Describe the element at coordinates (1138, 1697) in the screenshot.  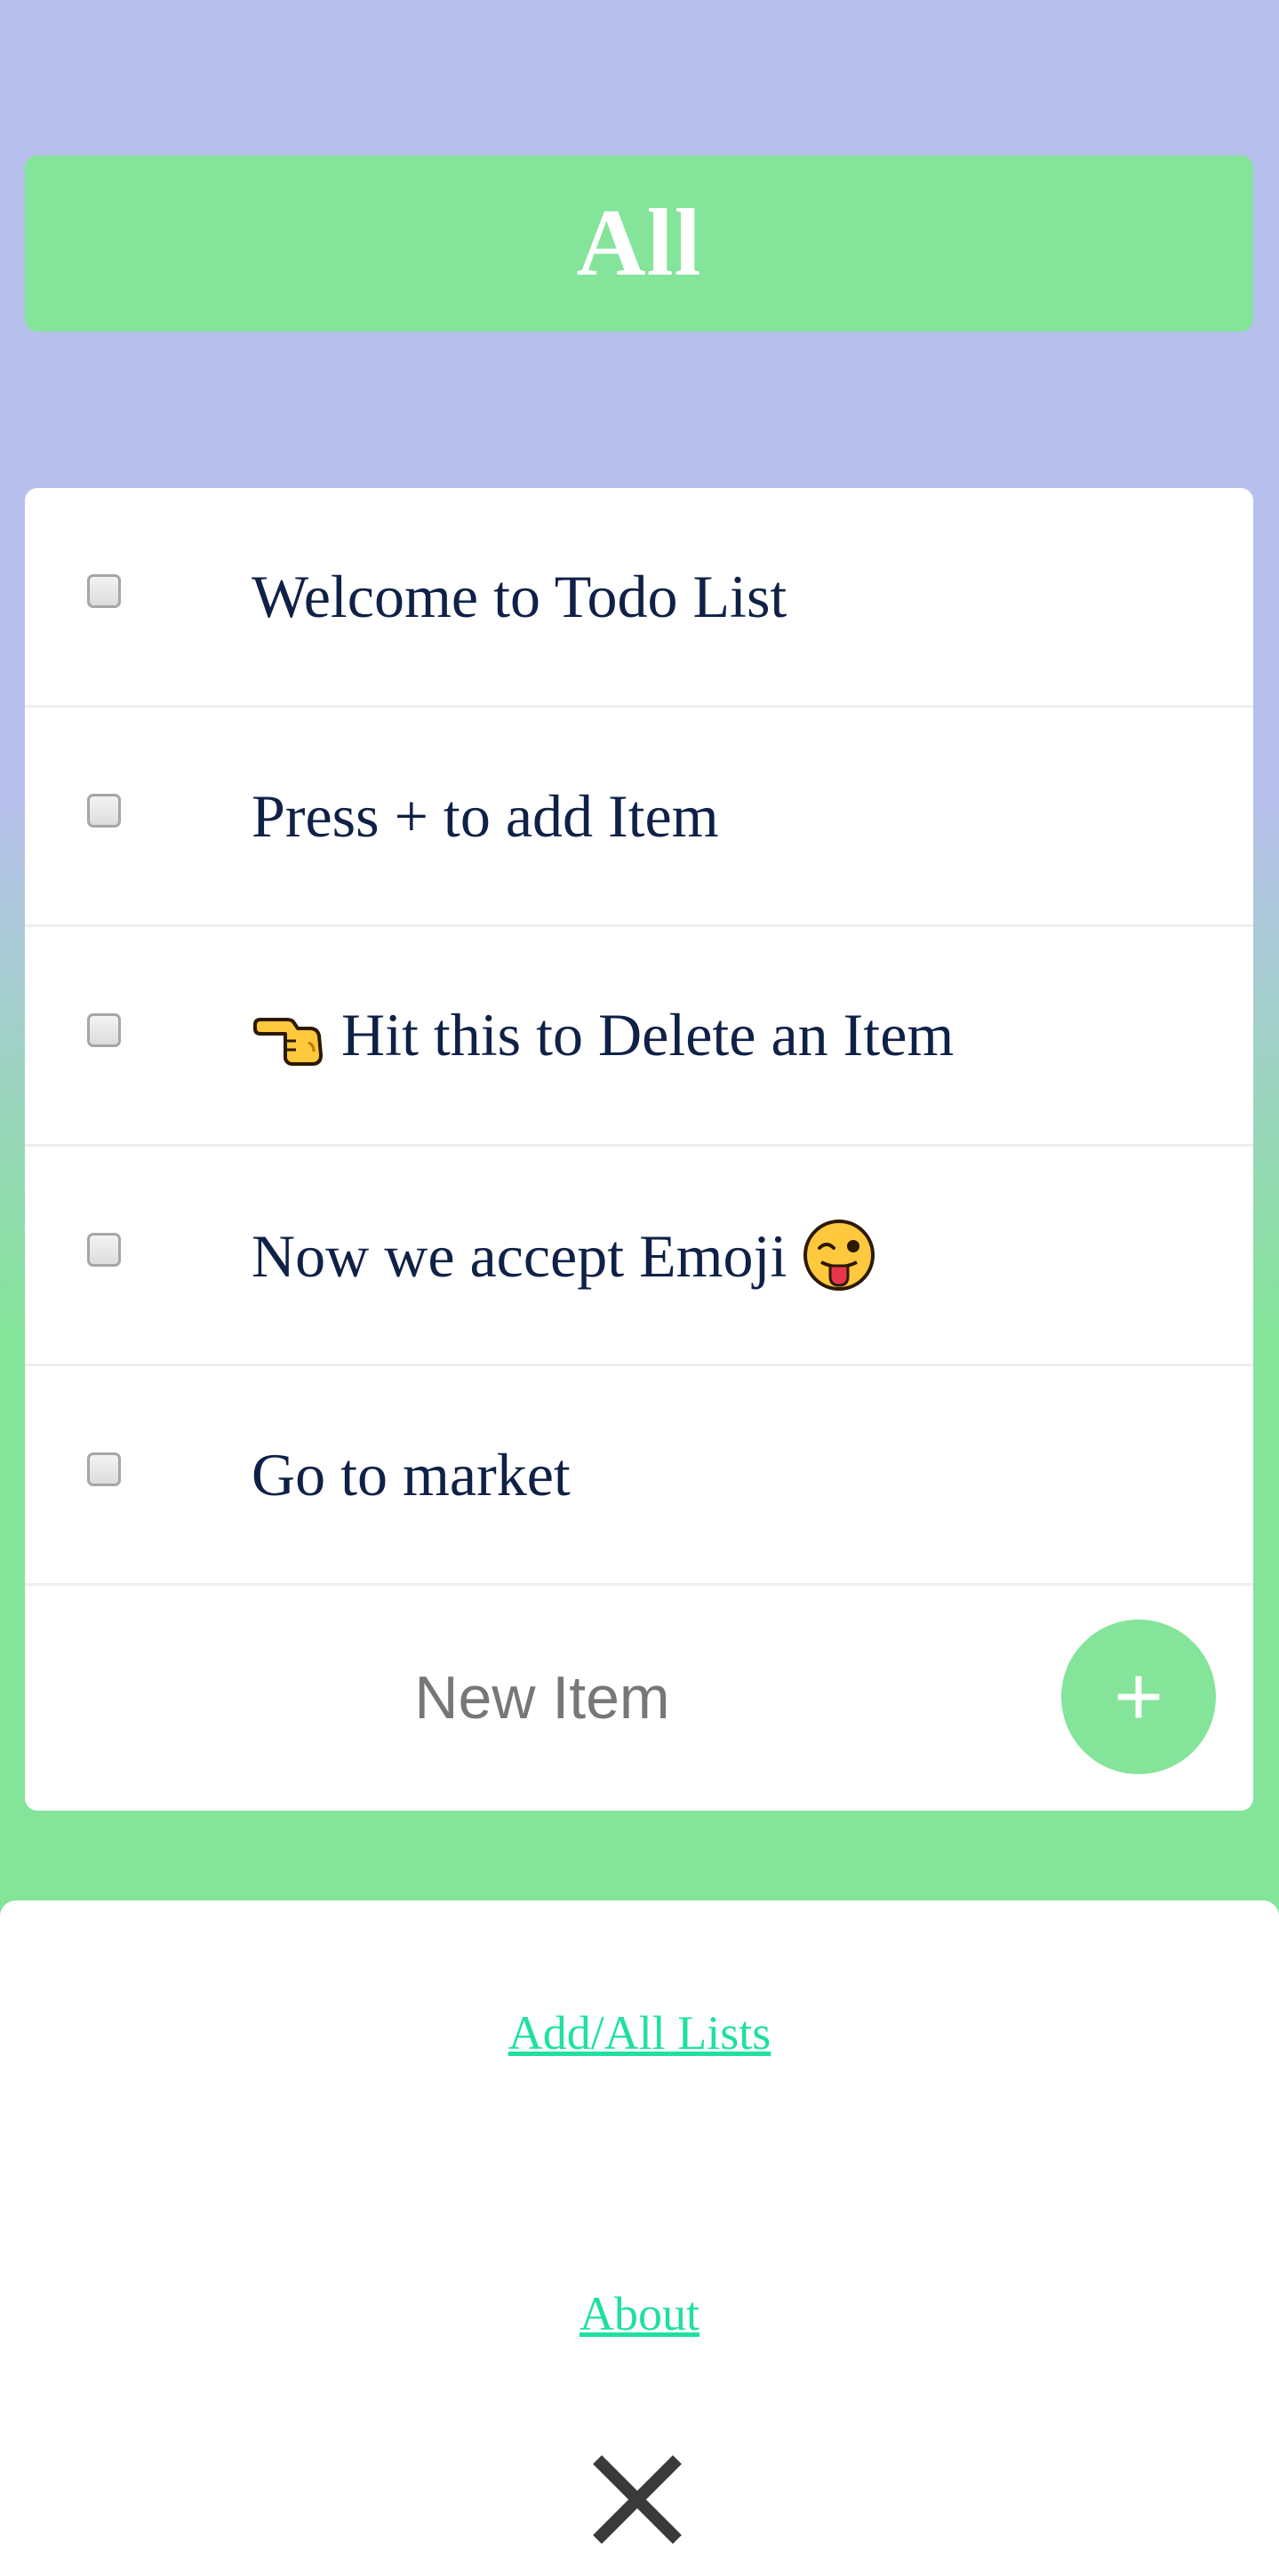
I see `add-item-button: +` at that location.